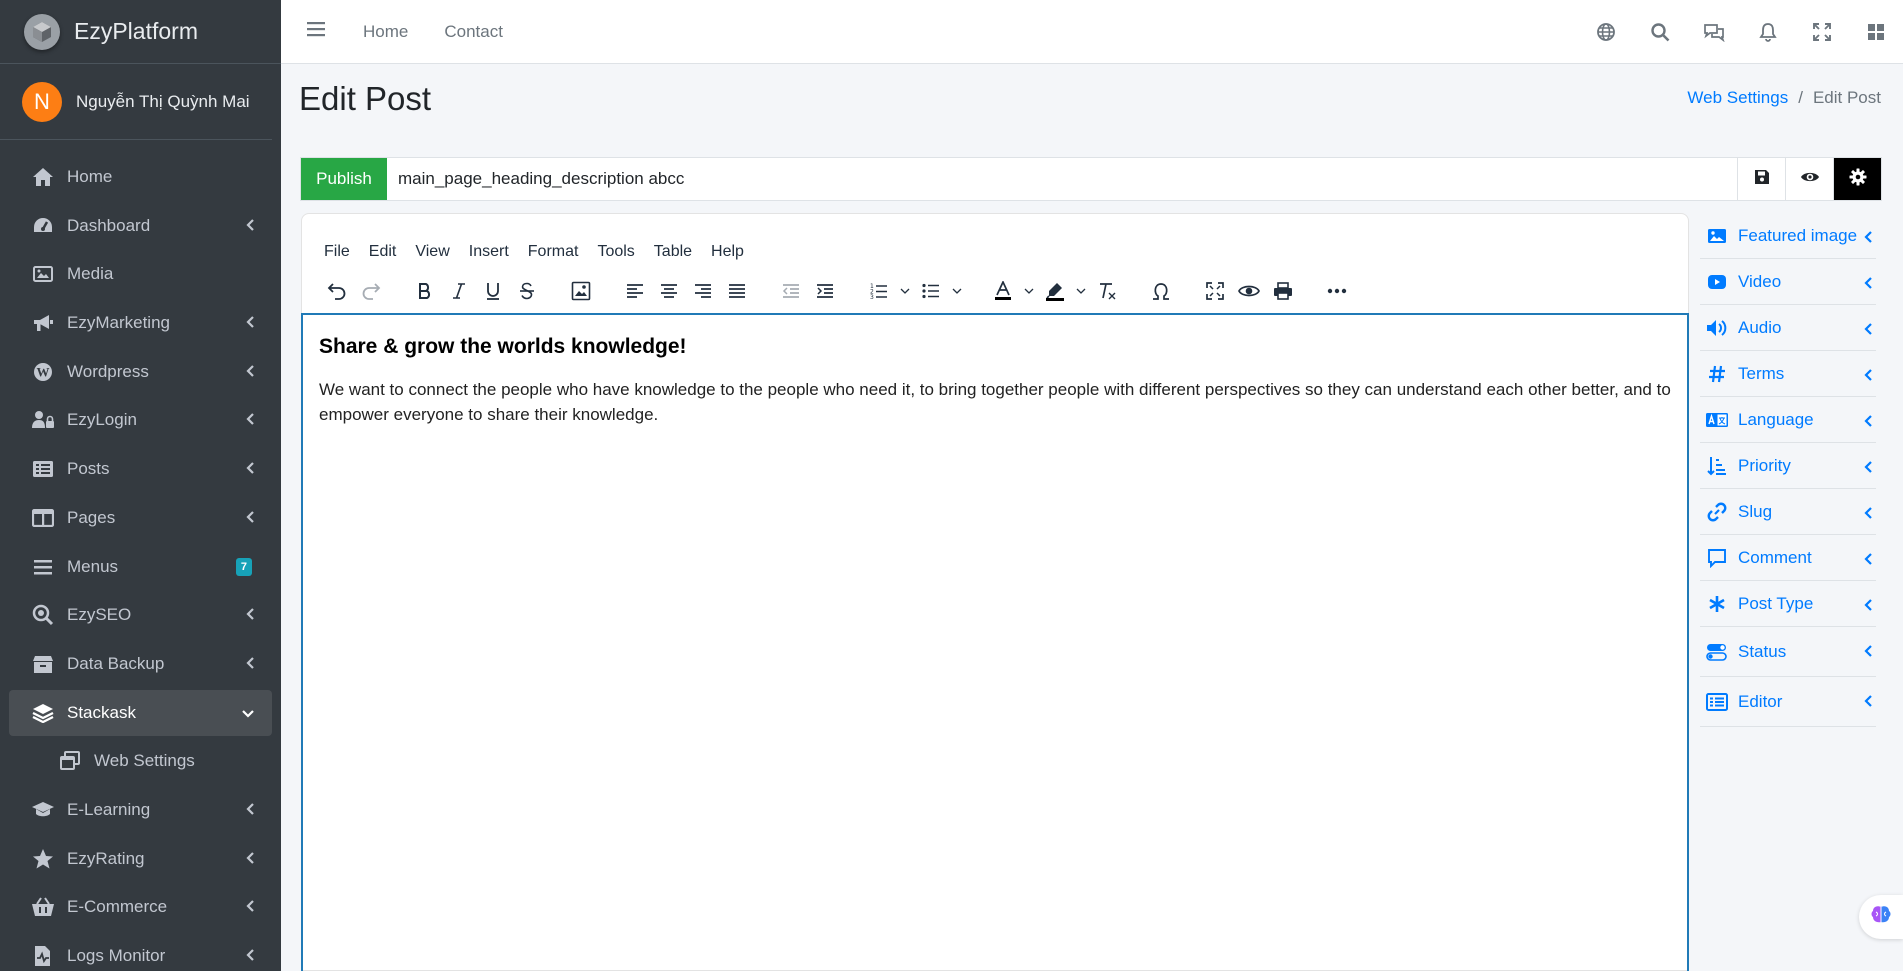  Describe the element at coordinates (43, 420) in the screenshot. I see `user-lock-icon` at that location.